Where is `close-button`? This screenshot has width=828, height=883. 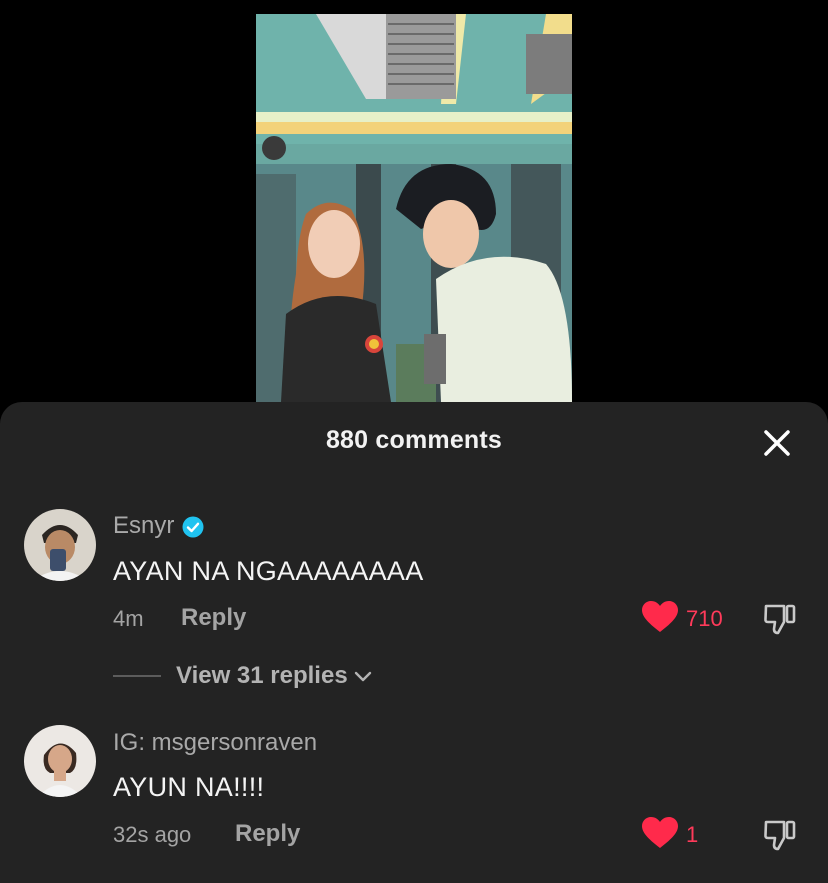 close-button is located at coordinates (777, 443).